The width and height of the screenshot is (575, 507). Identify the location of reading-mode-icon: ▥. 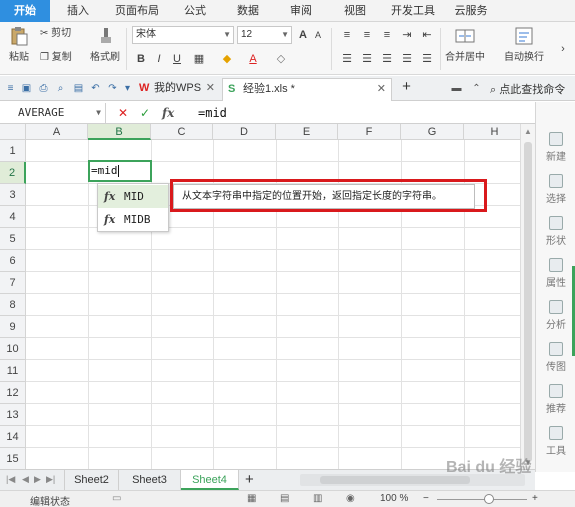
(317, 498).